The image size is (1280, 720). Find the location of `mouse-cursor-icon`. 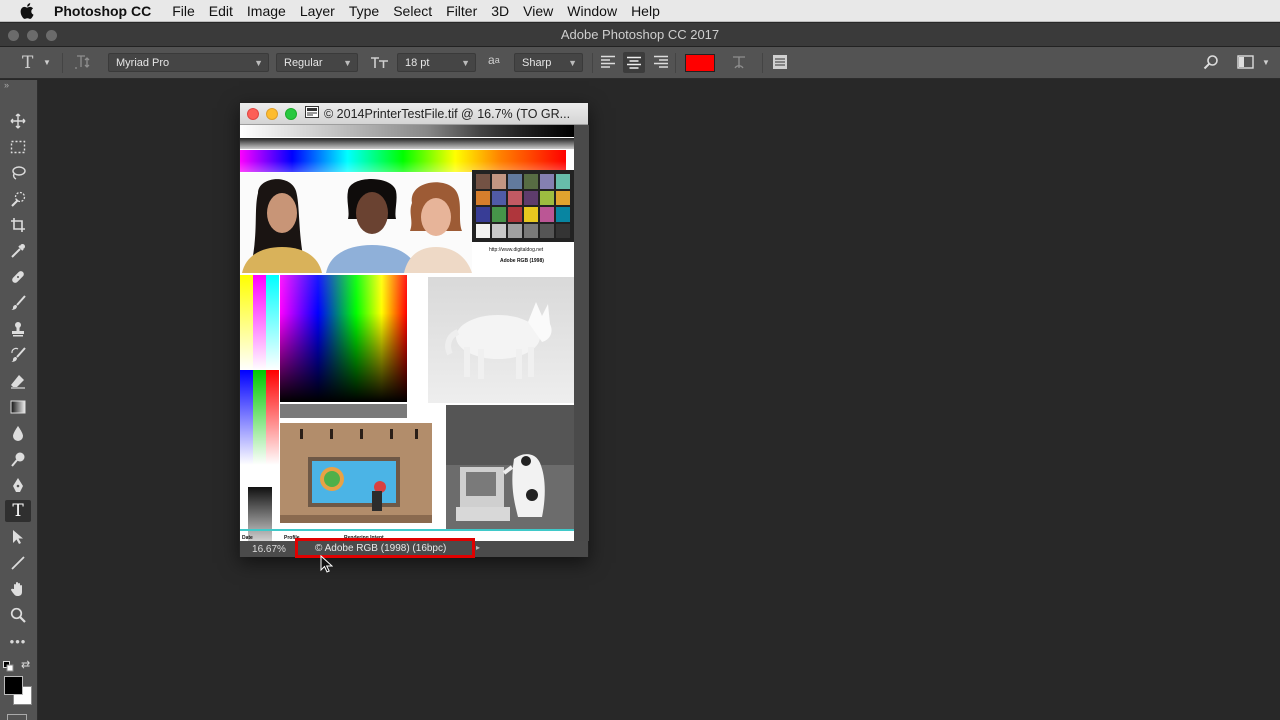

mouse-cursor-icon is located at coordinates (326, 564).